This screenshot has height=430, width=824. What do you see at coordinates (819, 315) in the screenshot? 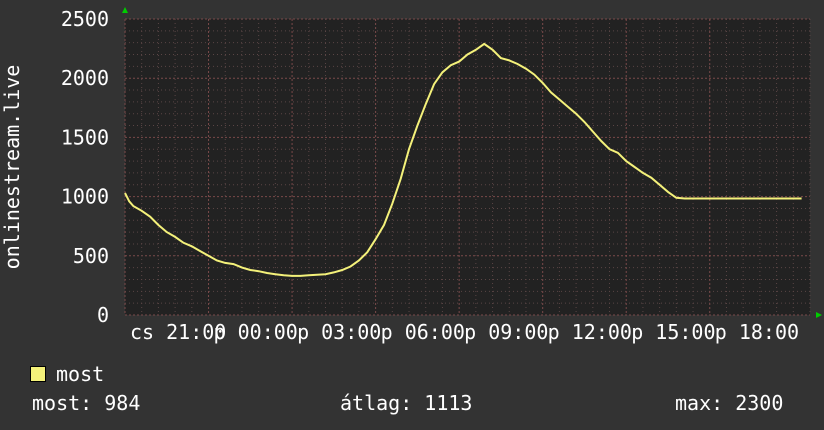
I see `x-axis-arrow-icon` at bounding box center [819, 315].